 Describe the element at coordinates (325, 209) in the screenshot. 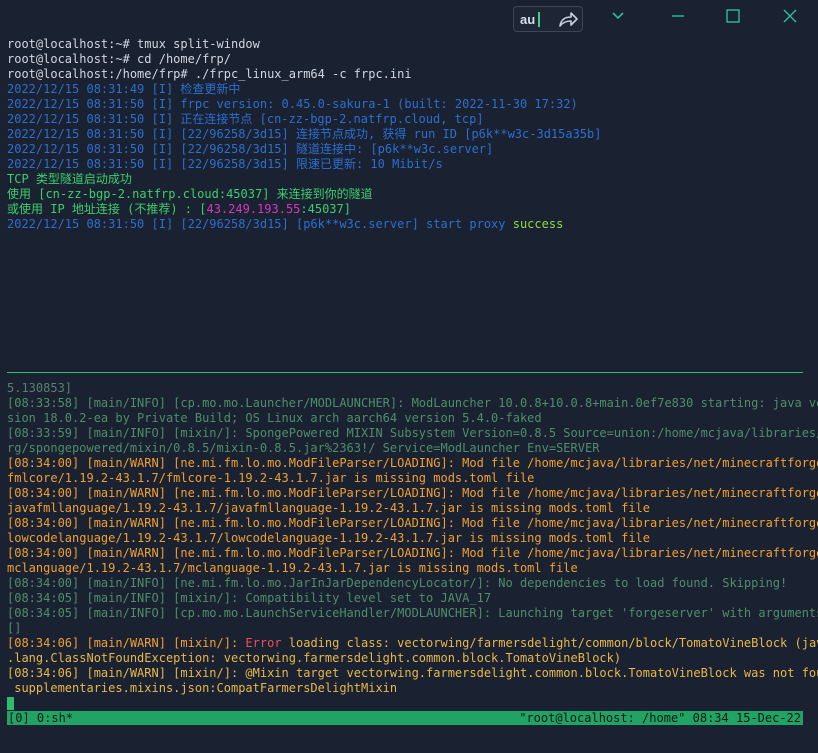

I see `terminal-text: :45037]` at that location.